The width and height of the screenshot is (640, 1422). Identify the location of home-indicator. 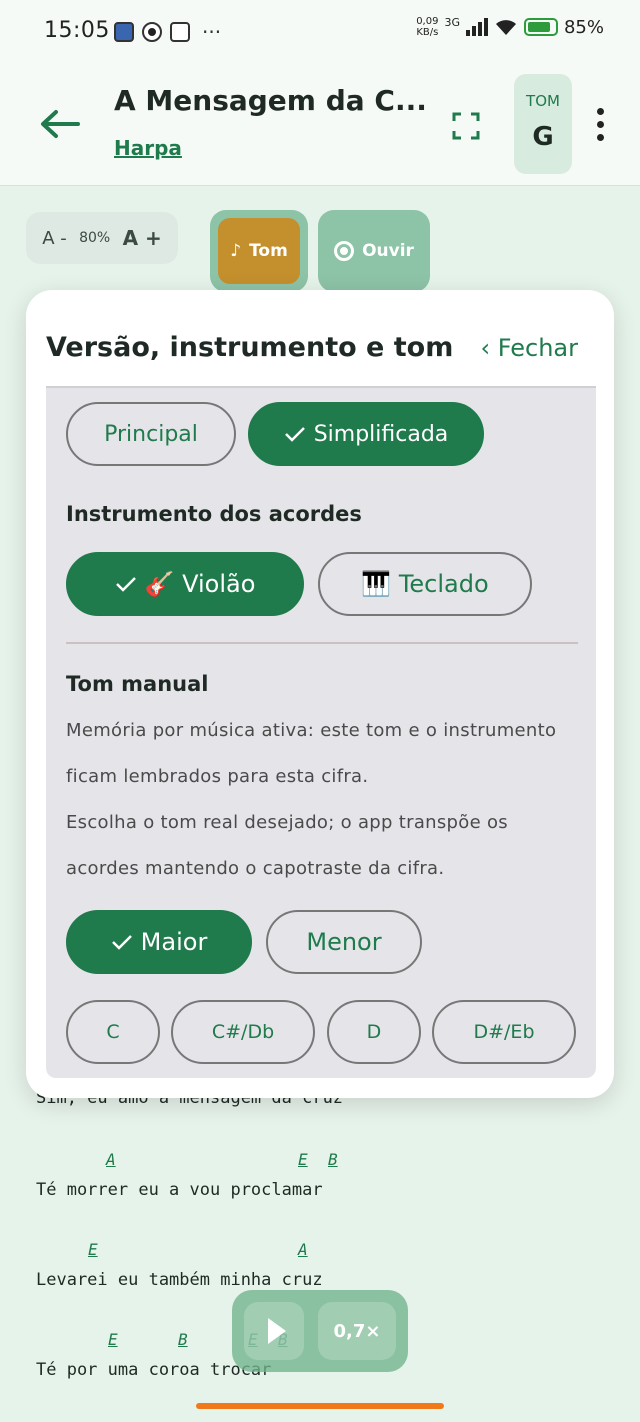
(320, 1406).